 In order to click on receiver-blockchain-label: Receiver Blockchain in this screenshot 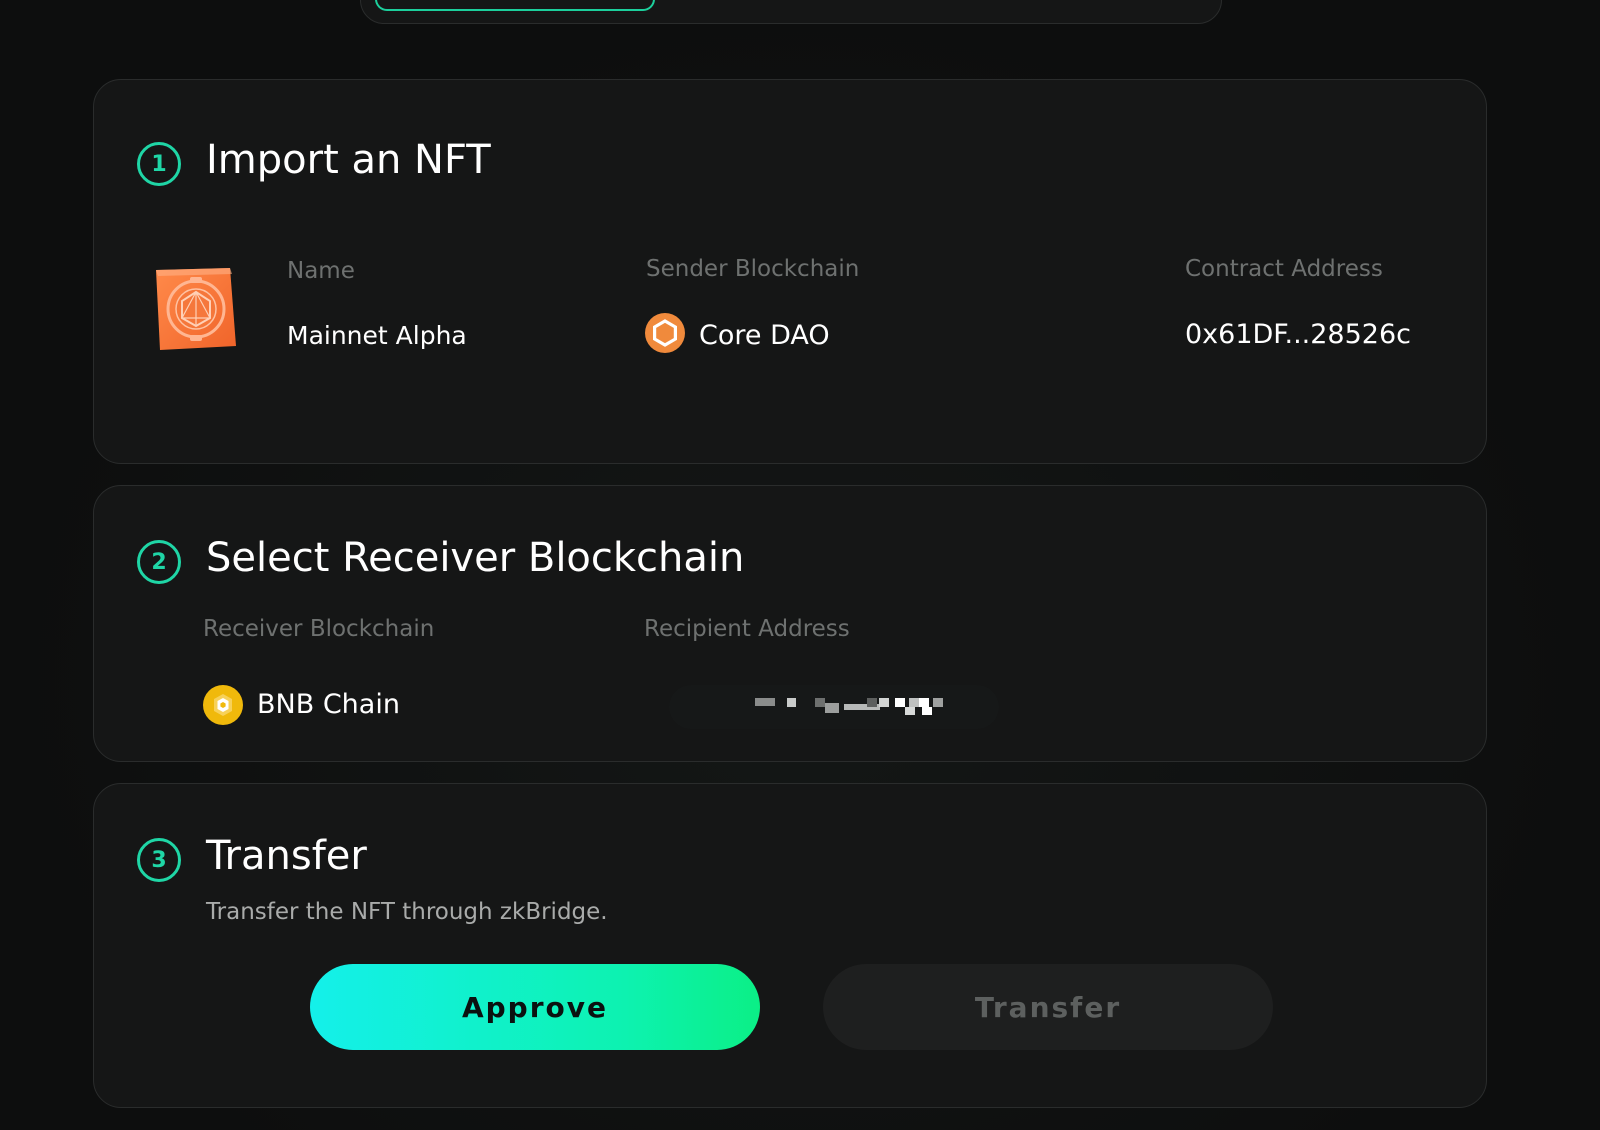, I will do `click(319, 629)`.